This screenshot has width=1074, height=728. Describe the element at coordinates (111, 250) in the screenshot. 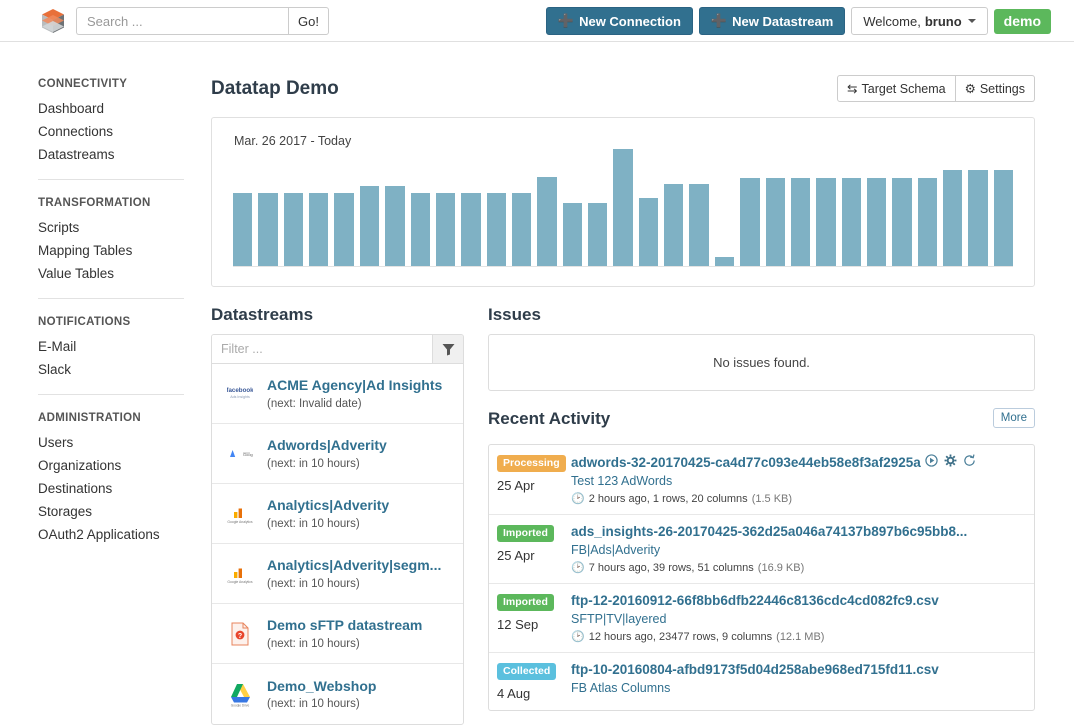

I see `sidebar-item-mapping-tables: Mapping Tables` at that location.